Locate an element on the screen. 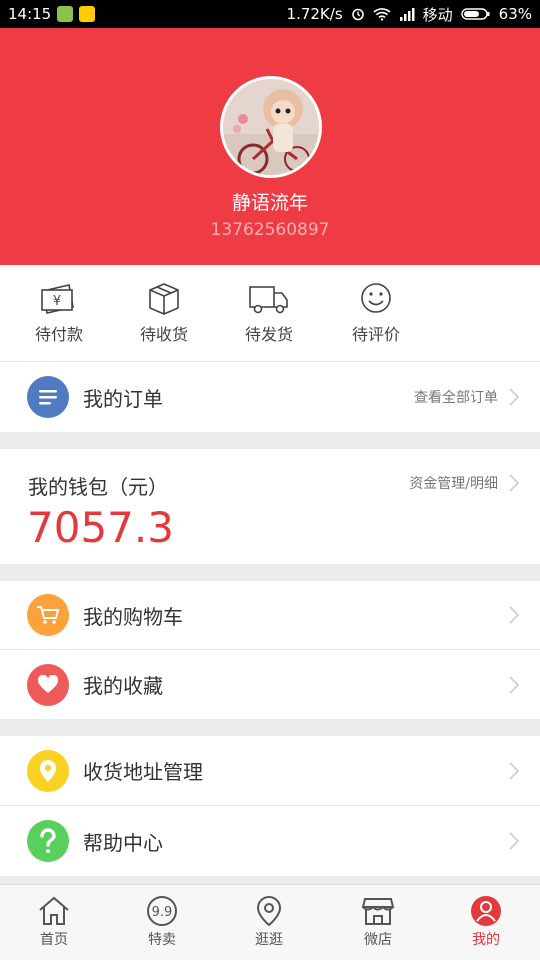 This screenshot has height=960, width=540. bottom-tab-bar: 首页 9.9 特卖 逛逛 微店 我的 is located at coordinates (270, 922).